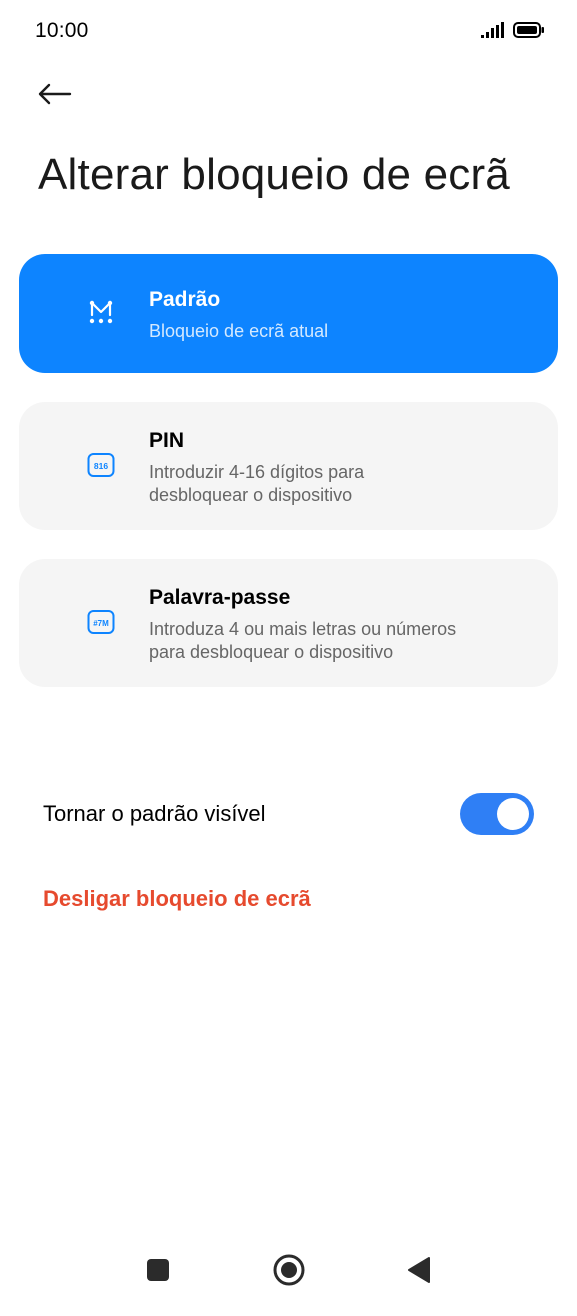 This screenshot has width=577, height=1316. Describe the element at coordinates (529, 32) in the screenshot. I see `battery-icon` at that location.